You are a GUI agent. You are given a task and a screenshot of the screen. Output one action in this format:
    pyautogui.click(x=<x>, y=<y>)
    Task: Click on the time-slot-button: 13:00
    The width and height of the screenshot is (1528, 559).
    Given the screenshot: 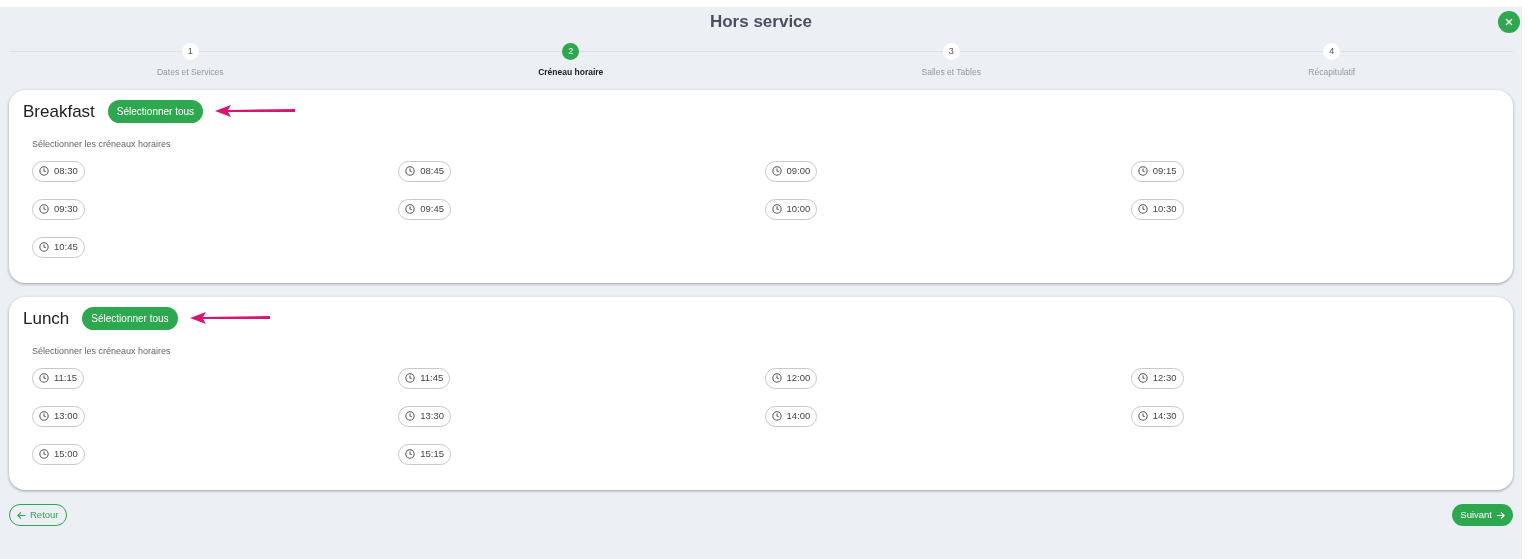 What is the action you would take?
    pyautogui.click(x=58, y=416)
    